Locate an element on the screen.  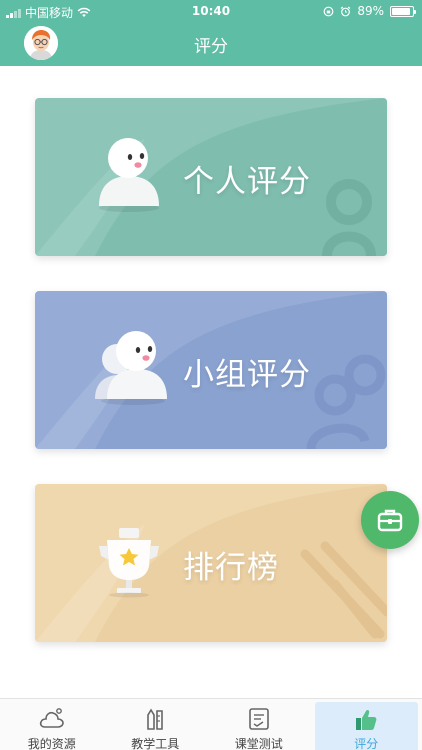
thumbs-up-icon is located at coordinates (366, 719).